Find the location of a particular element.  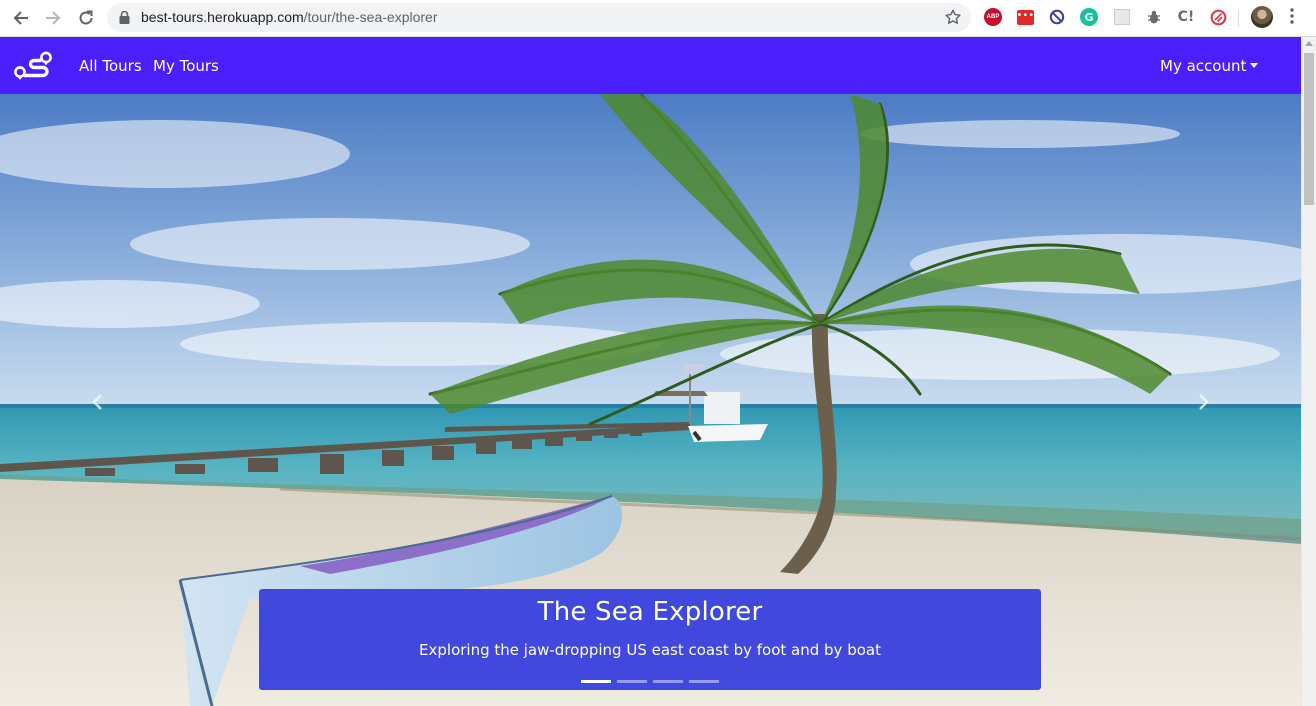

url-domain: best-tours.herokuapp.com is located at coordinates (222, 17).